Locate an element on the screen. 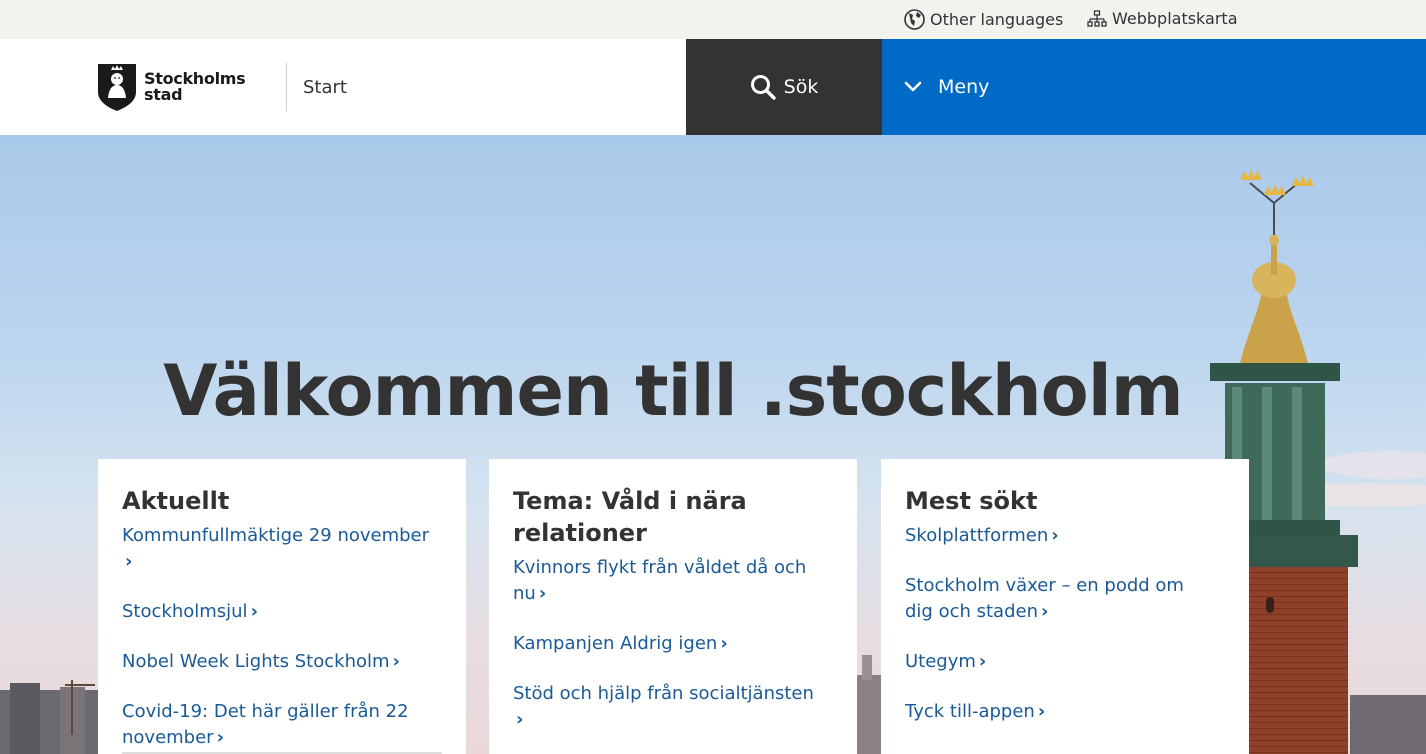 Image resolution: width=1426 pixels, height=754 pixels. sitemap-label: Webbplatskarta is located at coordinates (1175, 18).